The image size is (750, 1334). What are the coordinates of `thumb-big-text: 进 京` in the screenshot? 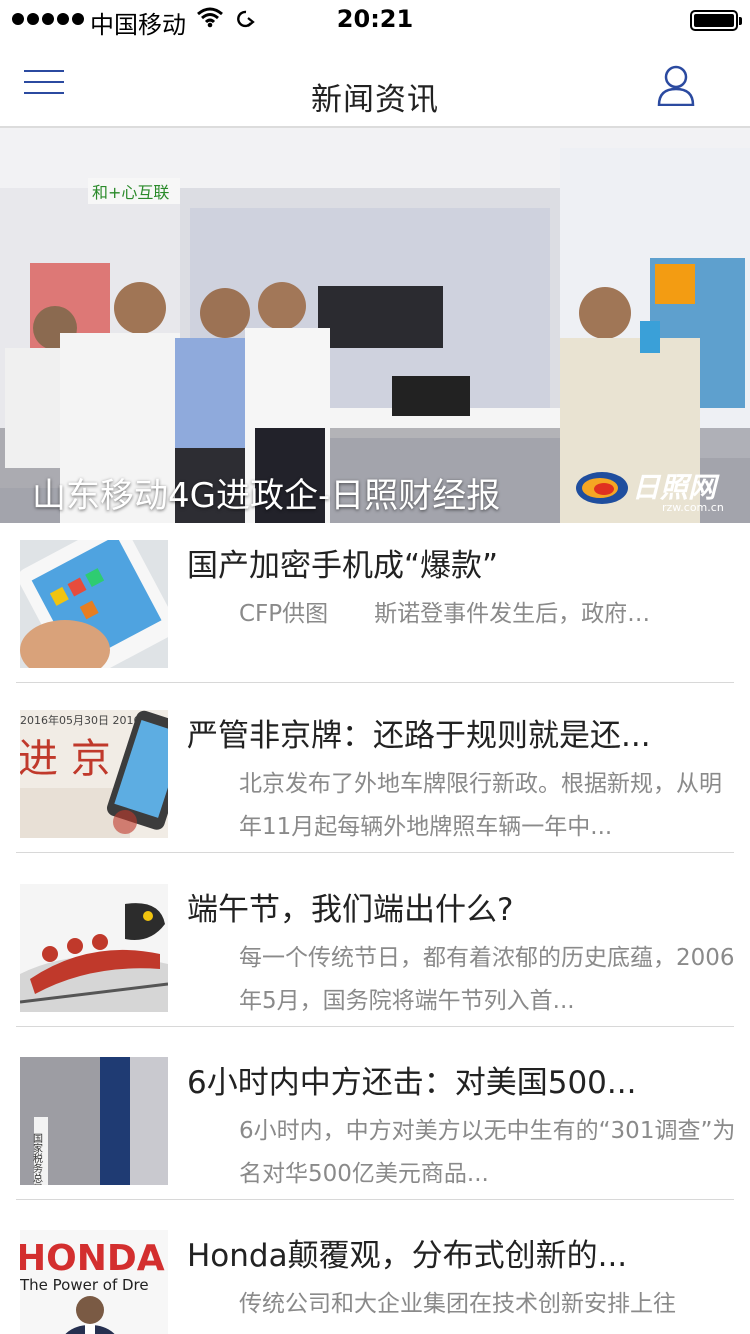 It's located at (65, 759).